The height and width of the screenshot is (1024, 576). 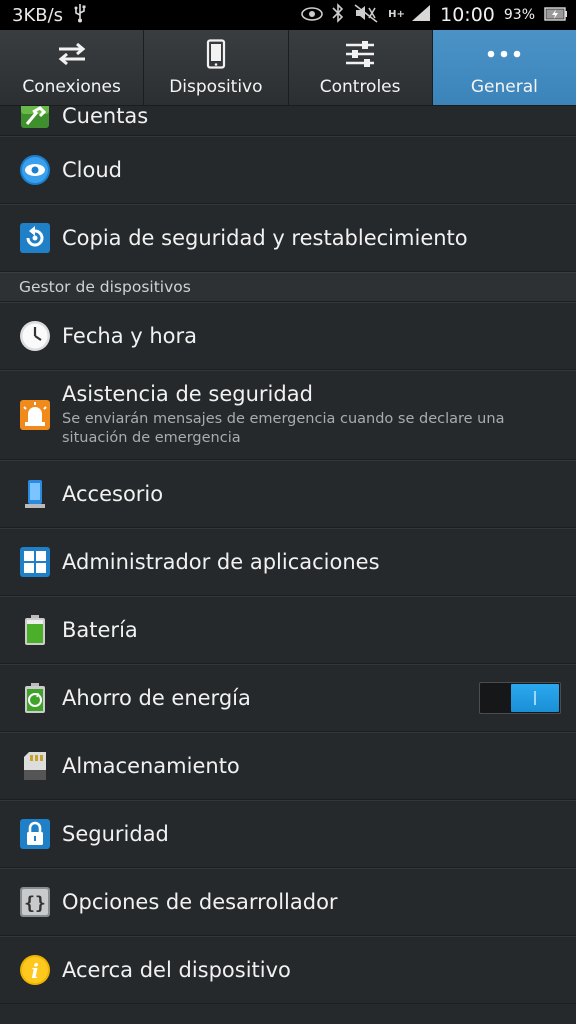 I want to click on network-type: H+, so click(x=396, y=14).